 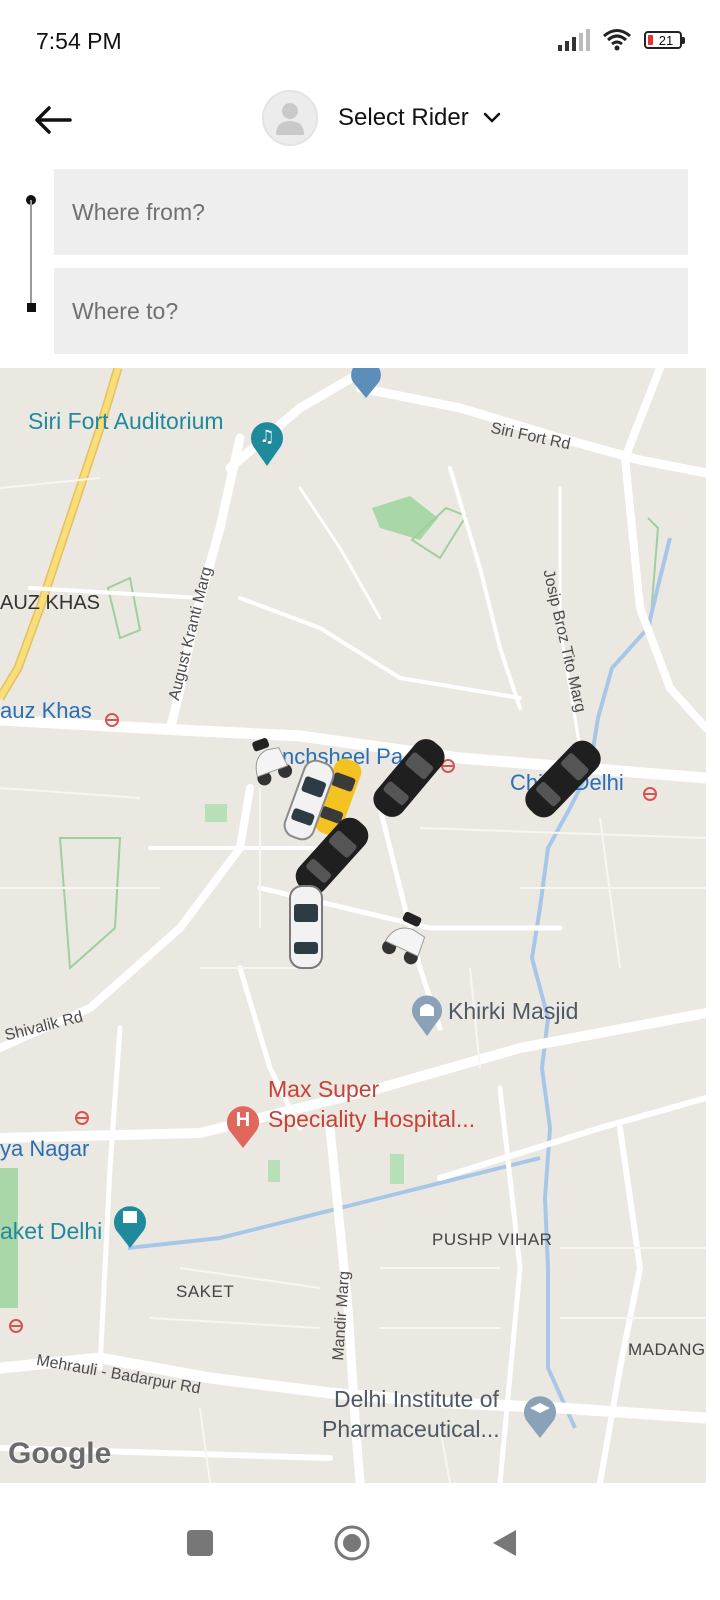 I want to click on white-car-icon, so click(x=306, y=927).